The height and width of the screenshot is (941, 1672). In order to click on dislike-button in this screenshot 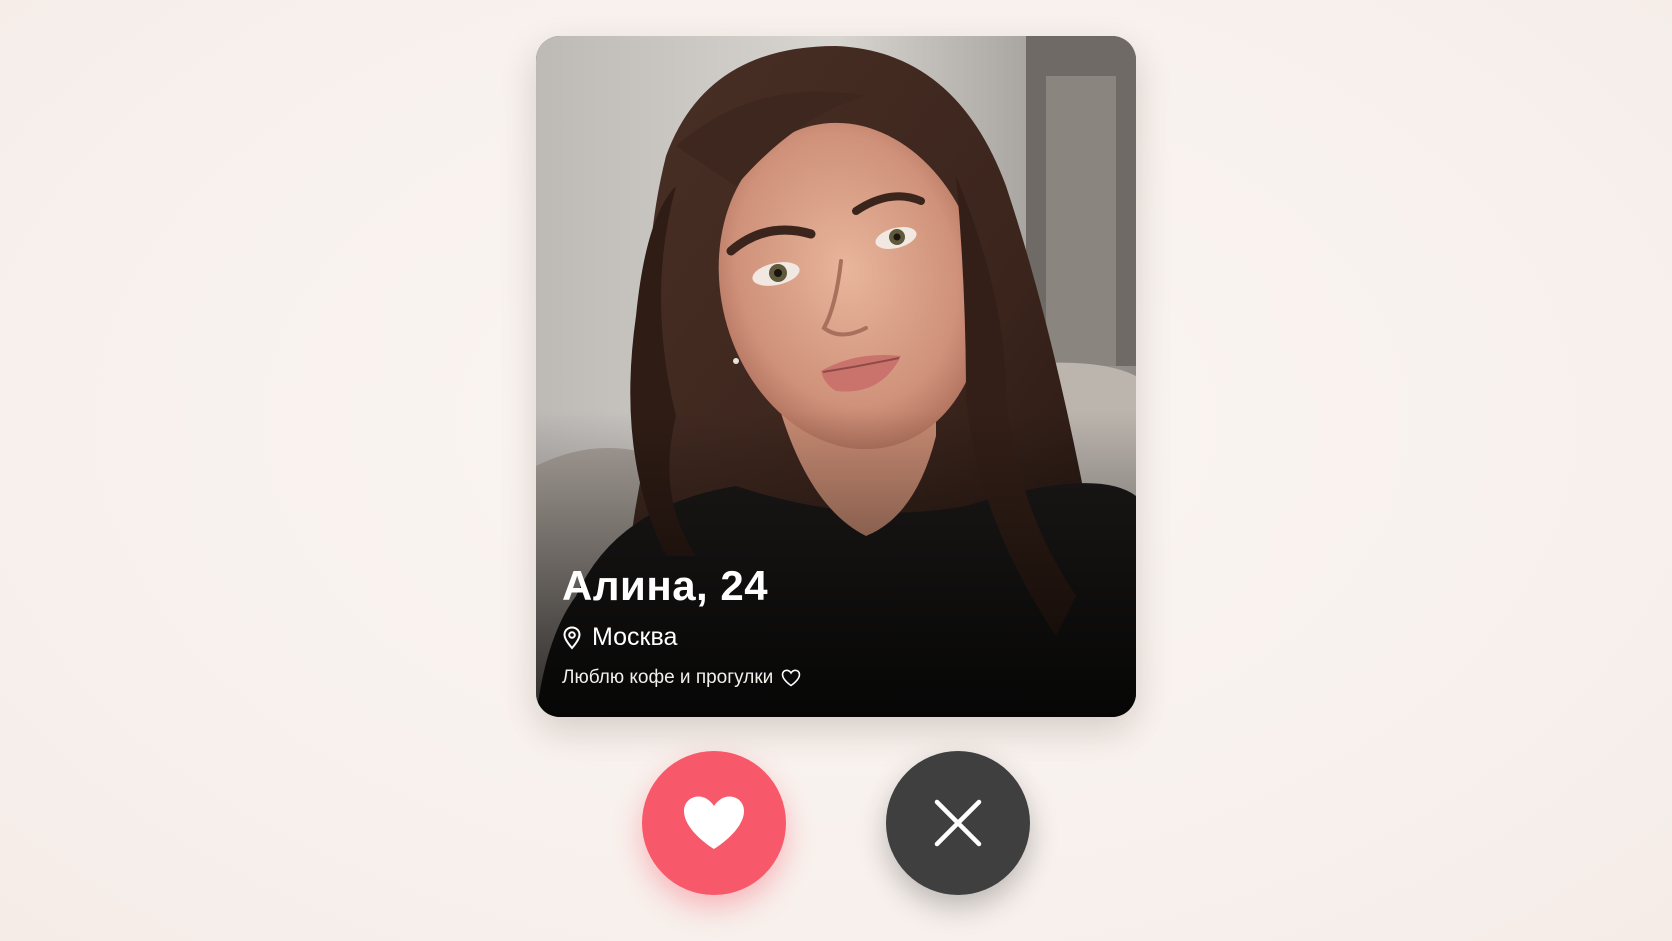, I will do `click(958, 823)`.